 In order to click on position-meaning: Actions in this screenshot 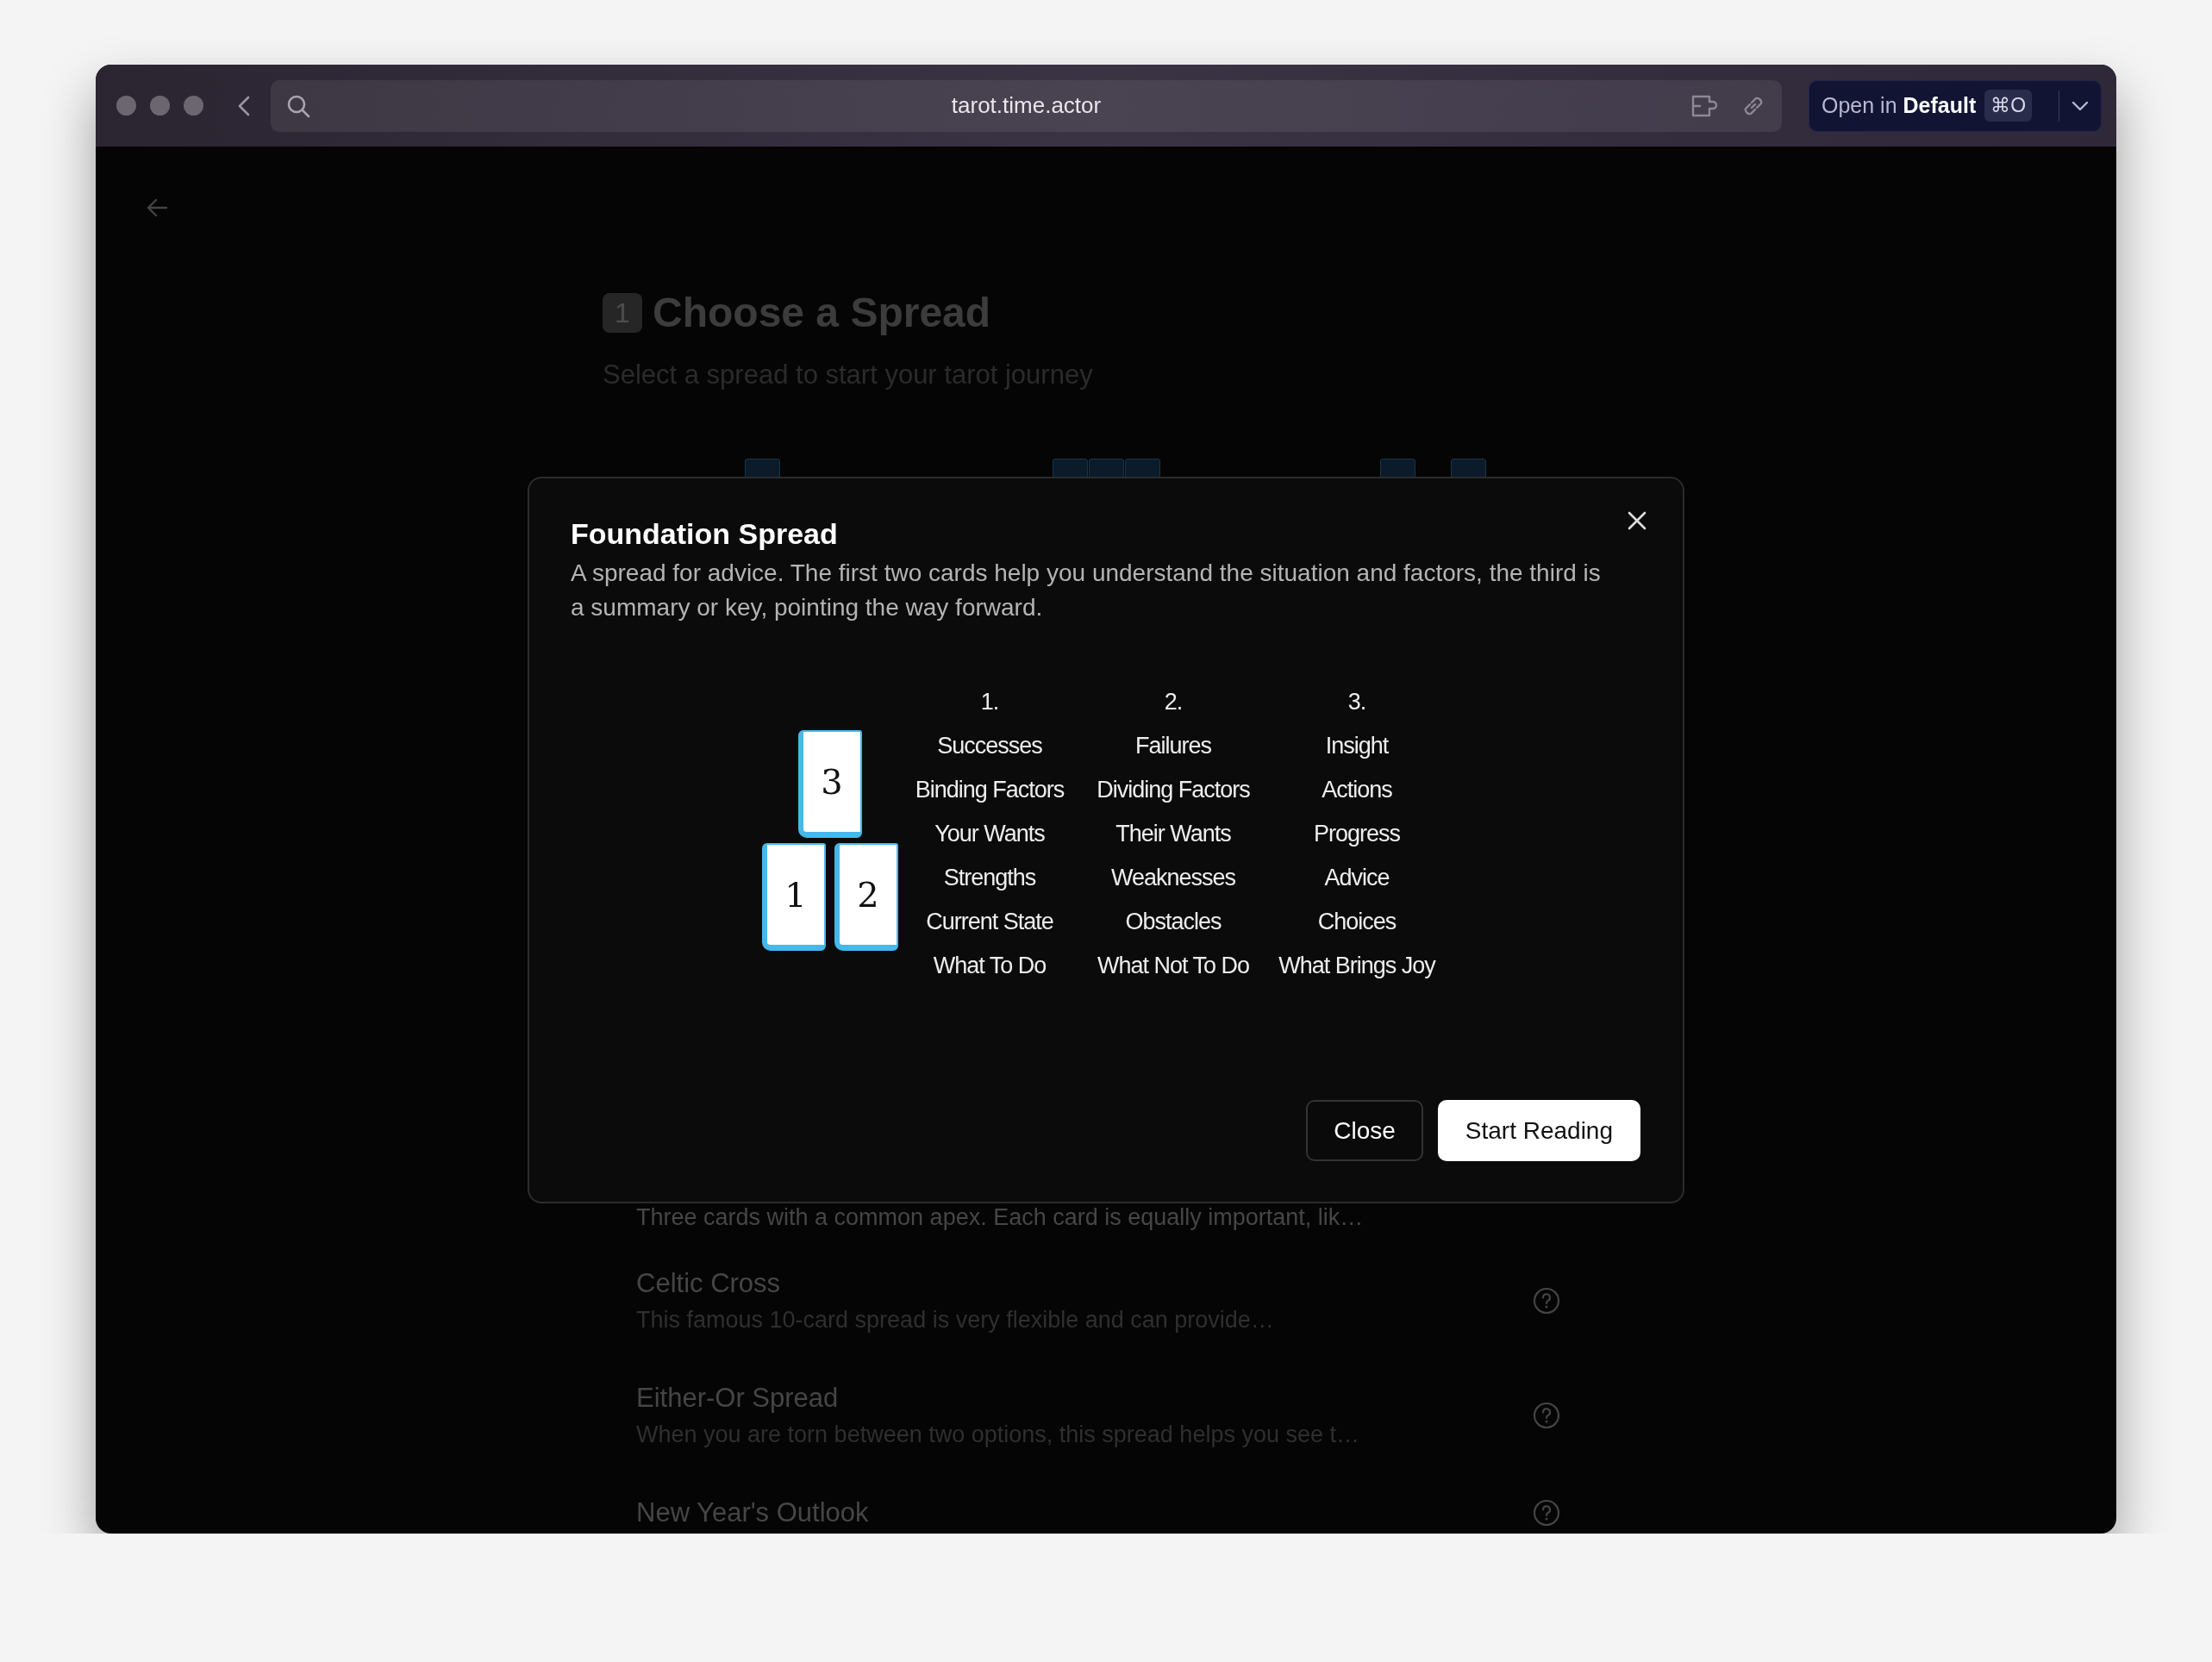, I will do `click(1357, 790)`.